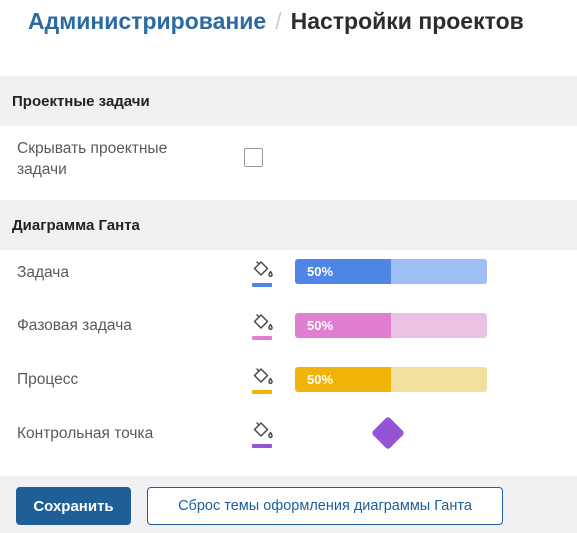 The height and width of the screenshot is (533, 577). I want to click on breadcrumb-admin-link: Администрирование, so click(147, 21).